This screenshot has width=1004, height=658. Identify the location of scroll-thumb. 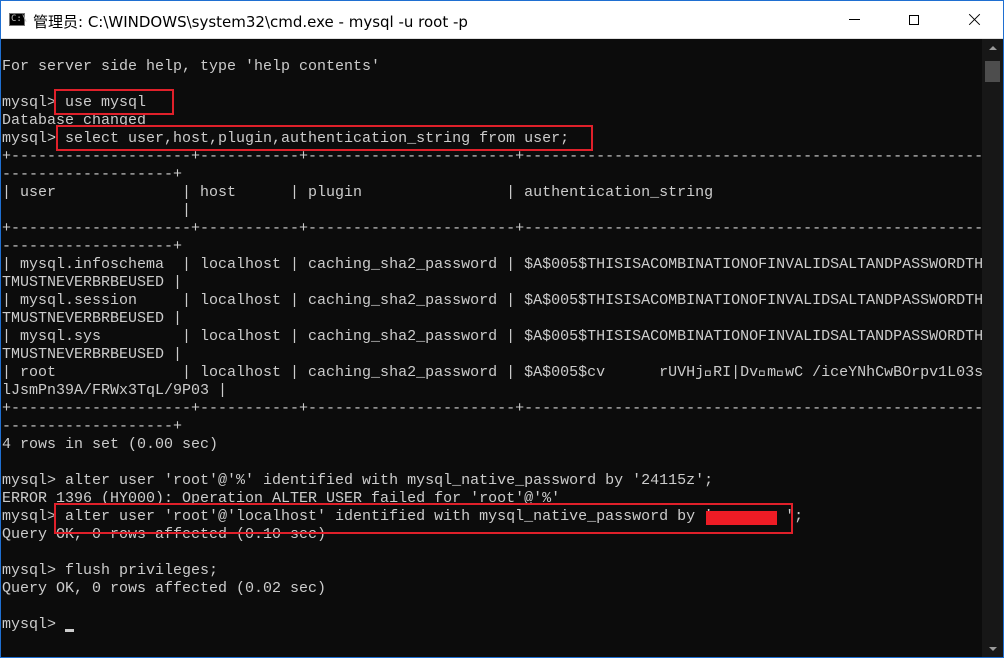
(992, 71).